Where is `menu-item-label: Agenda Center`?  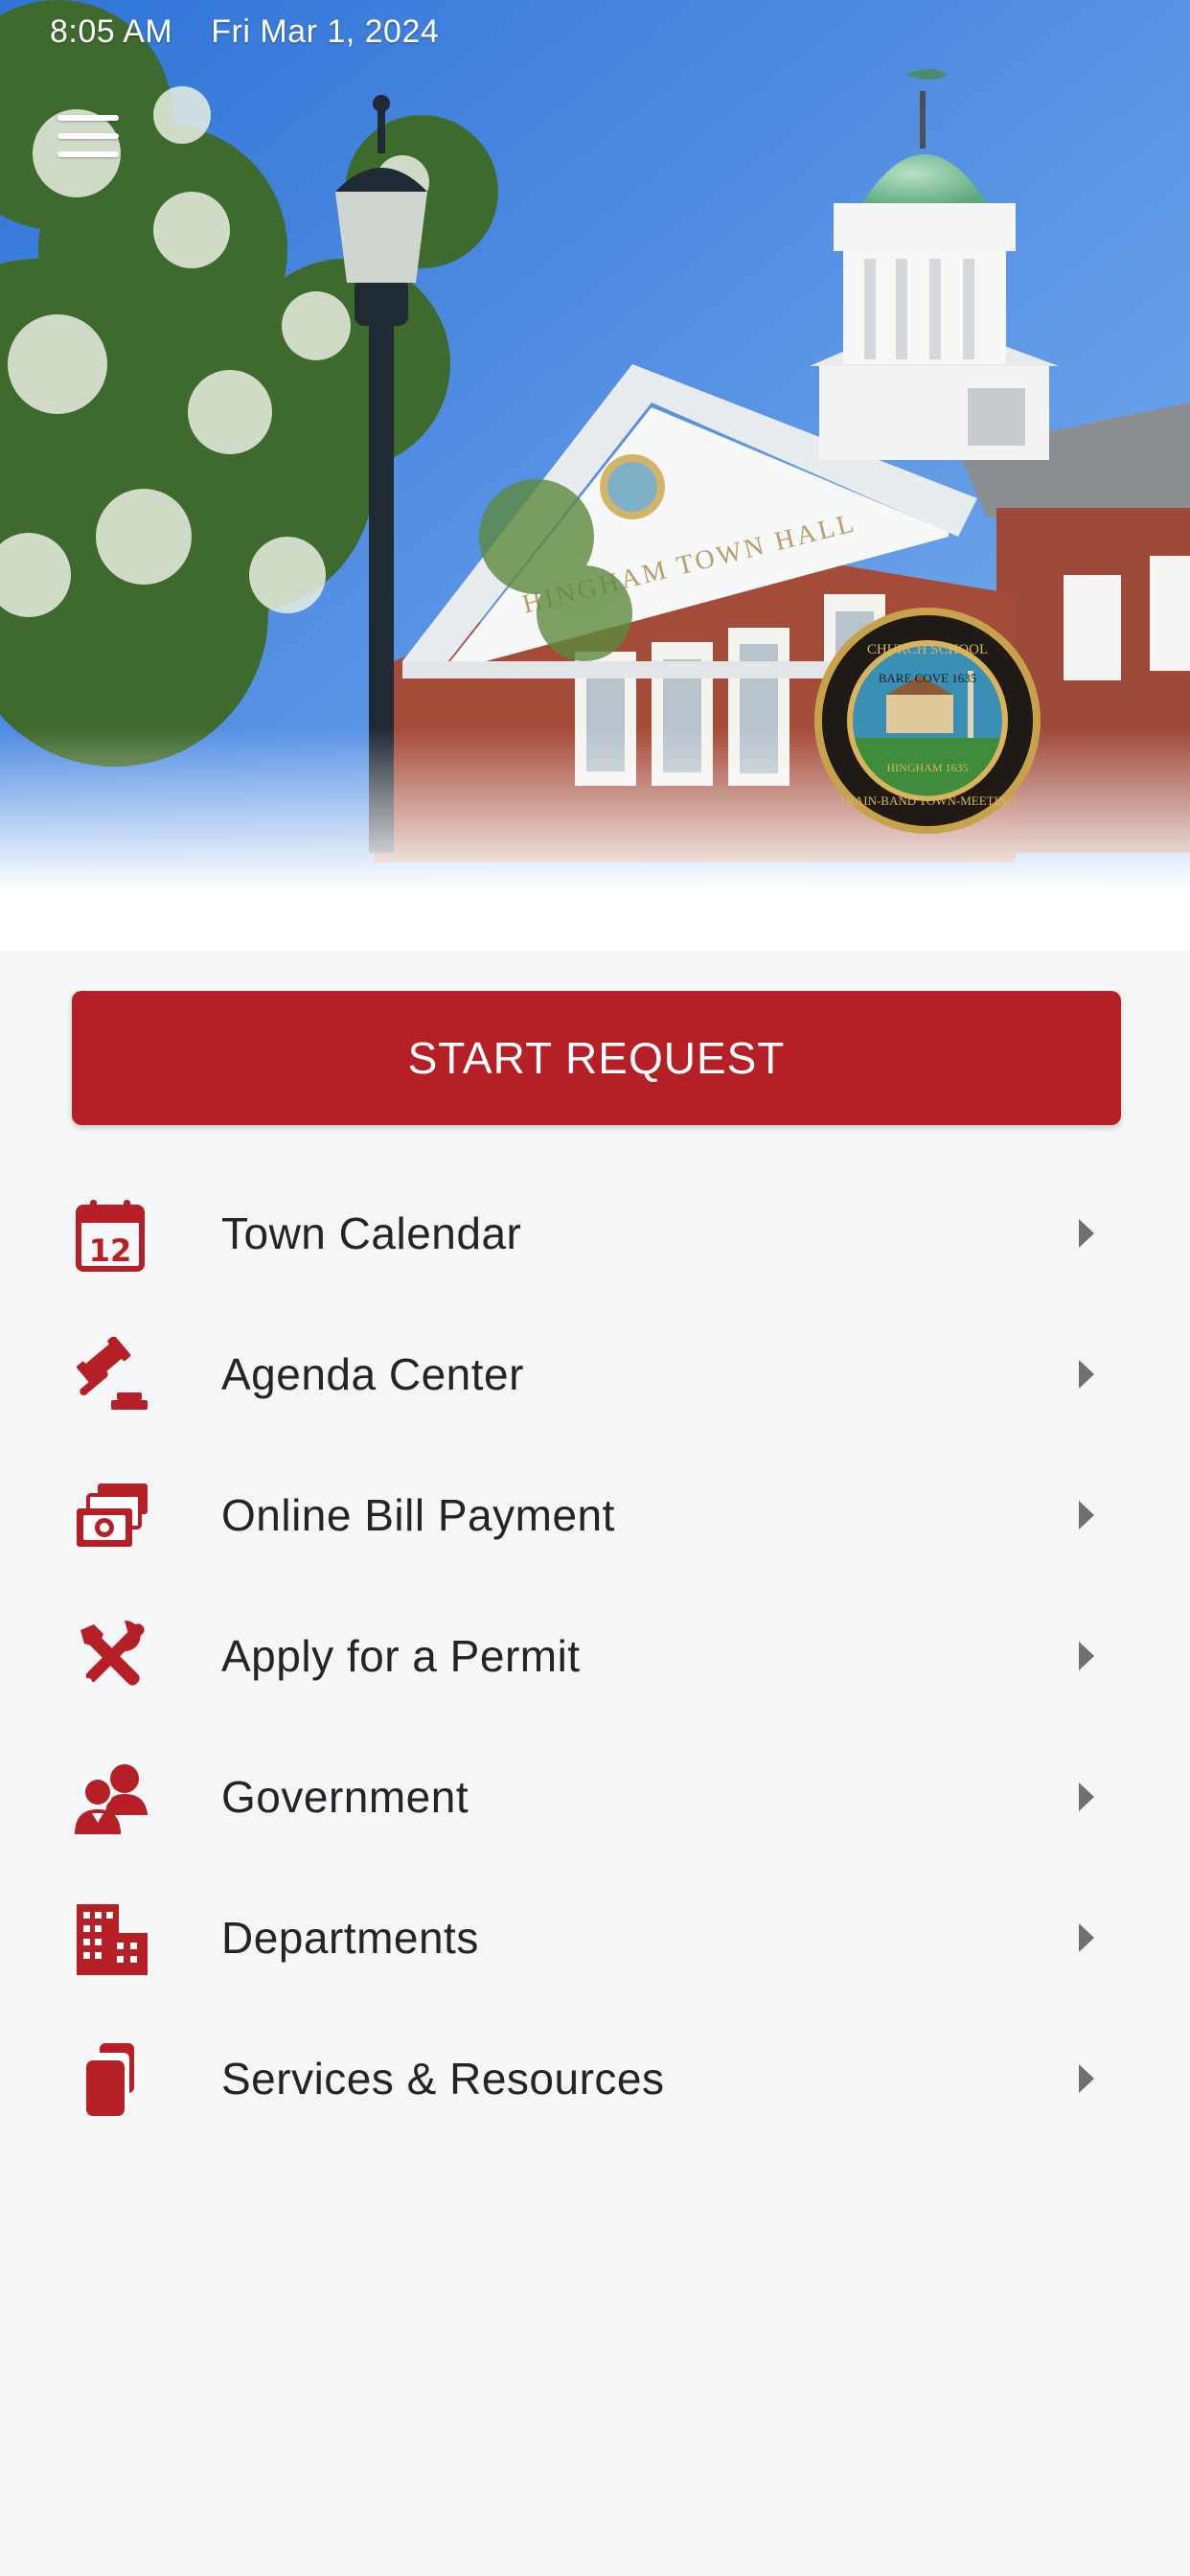
menu-item-label: Agenda Center is located at coordinates (373, 1374).